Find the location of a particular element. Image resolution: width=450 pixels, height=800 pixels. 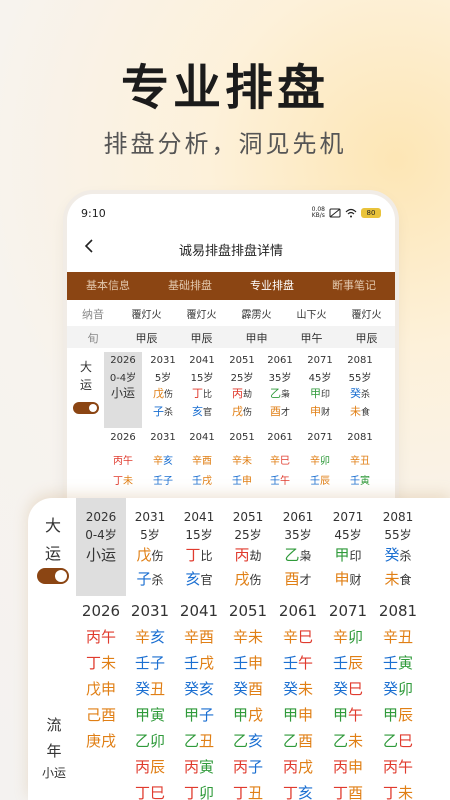

liunian-cell: 癸卯 is located at coordinates (398, 688).